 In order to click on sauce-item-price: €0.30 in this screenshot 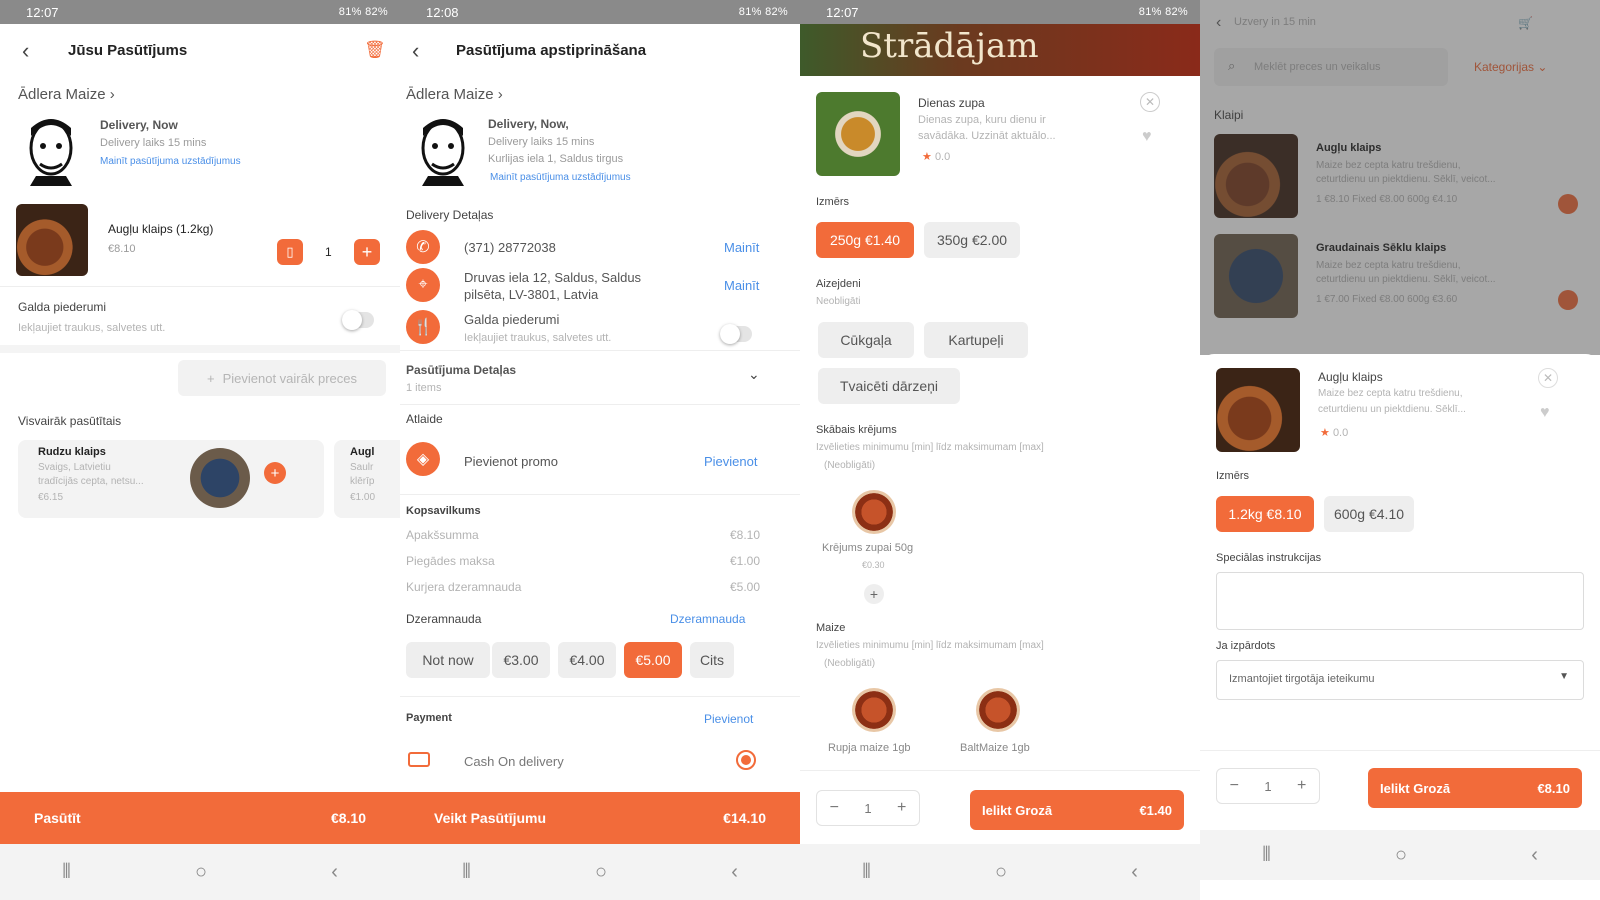, I will do `click(873, 565)`.